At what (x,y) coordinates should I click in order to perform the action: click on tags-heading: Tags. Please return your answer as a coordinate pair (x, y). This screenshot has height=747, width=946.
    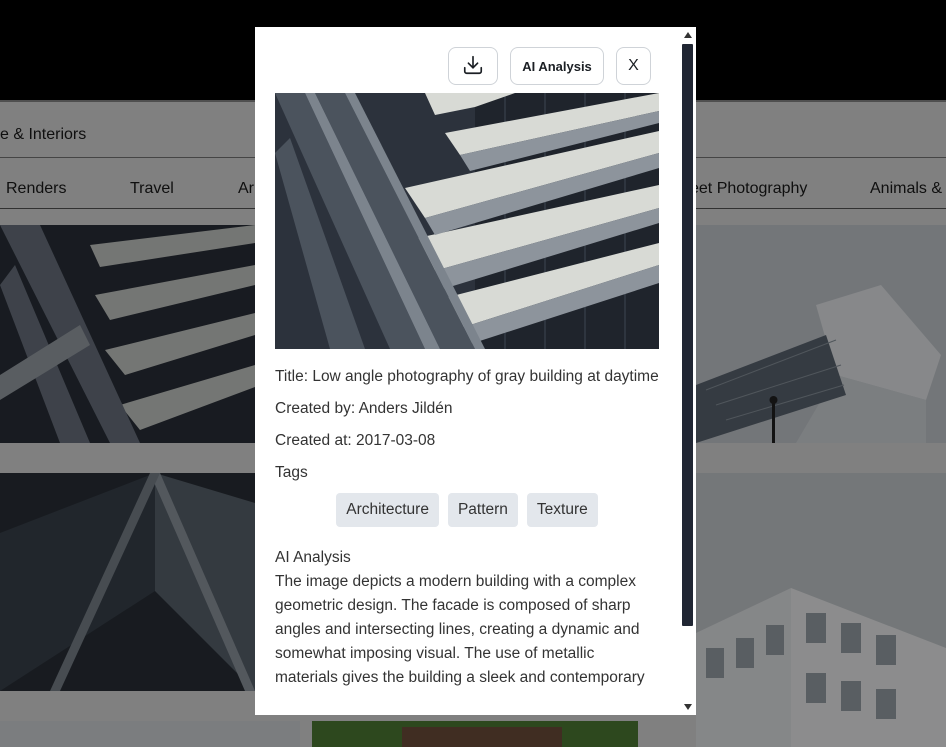
    Looking at the image, I should click on (291, 472).